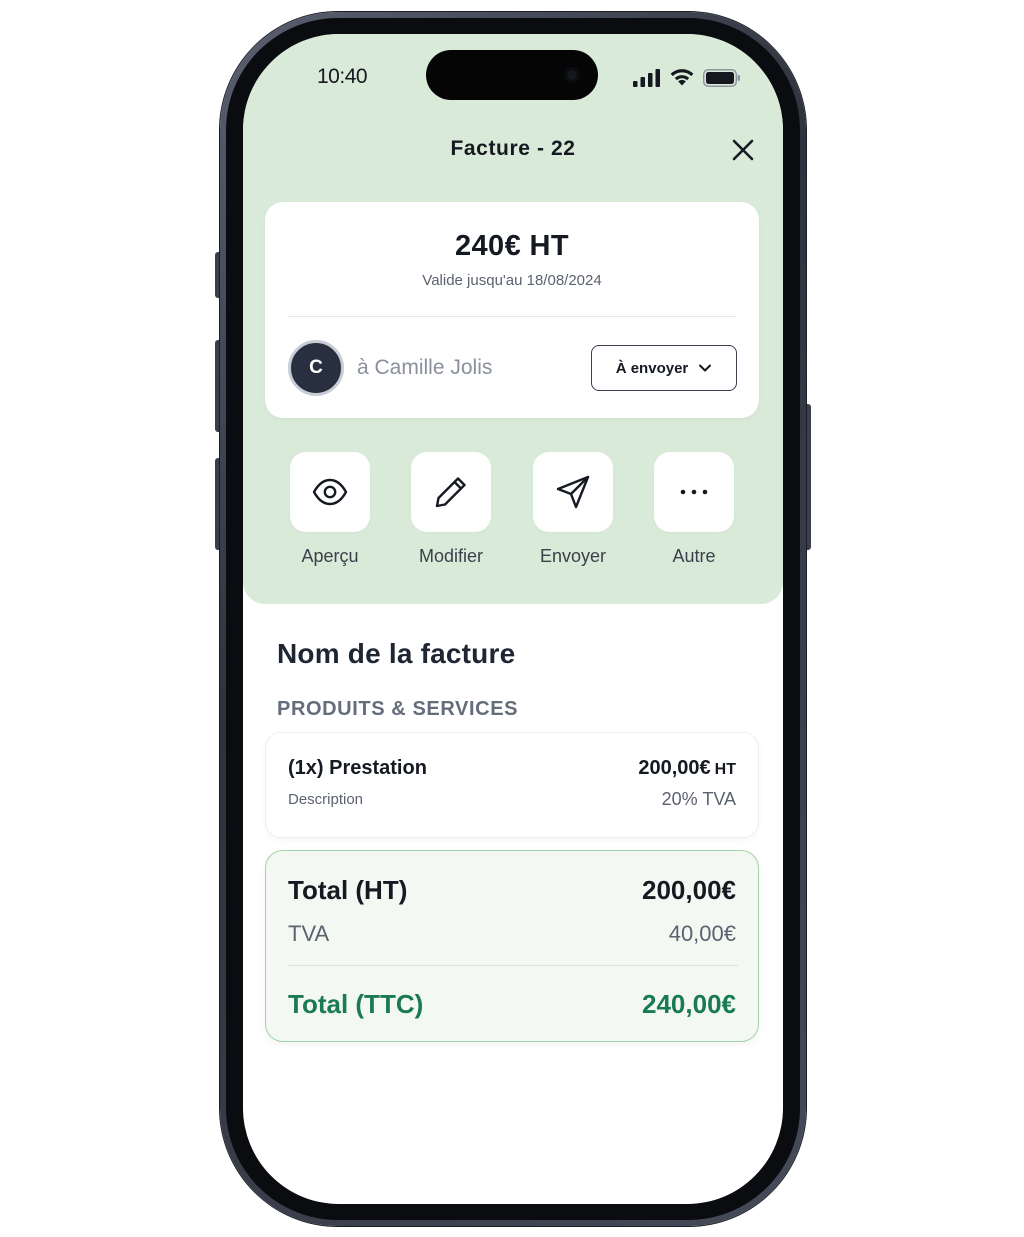 The width and height of the screenshot is (1024, 1237). What do you see at coordinates (721, 77) in the screenshot?
I see `battery-icon` at bounding box center [721, 77].